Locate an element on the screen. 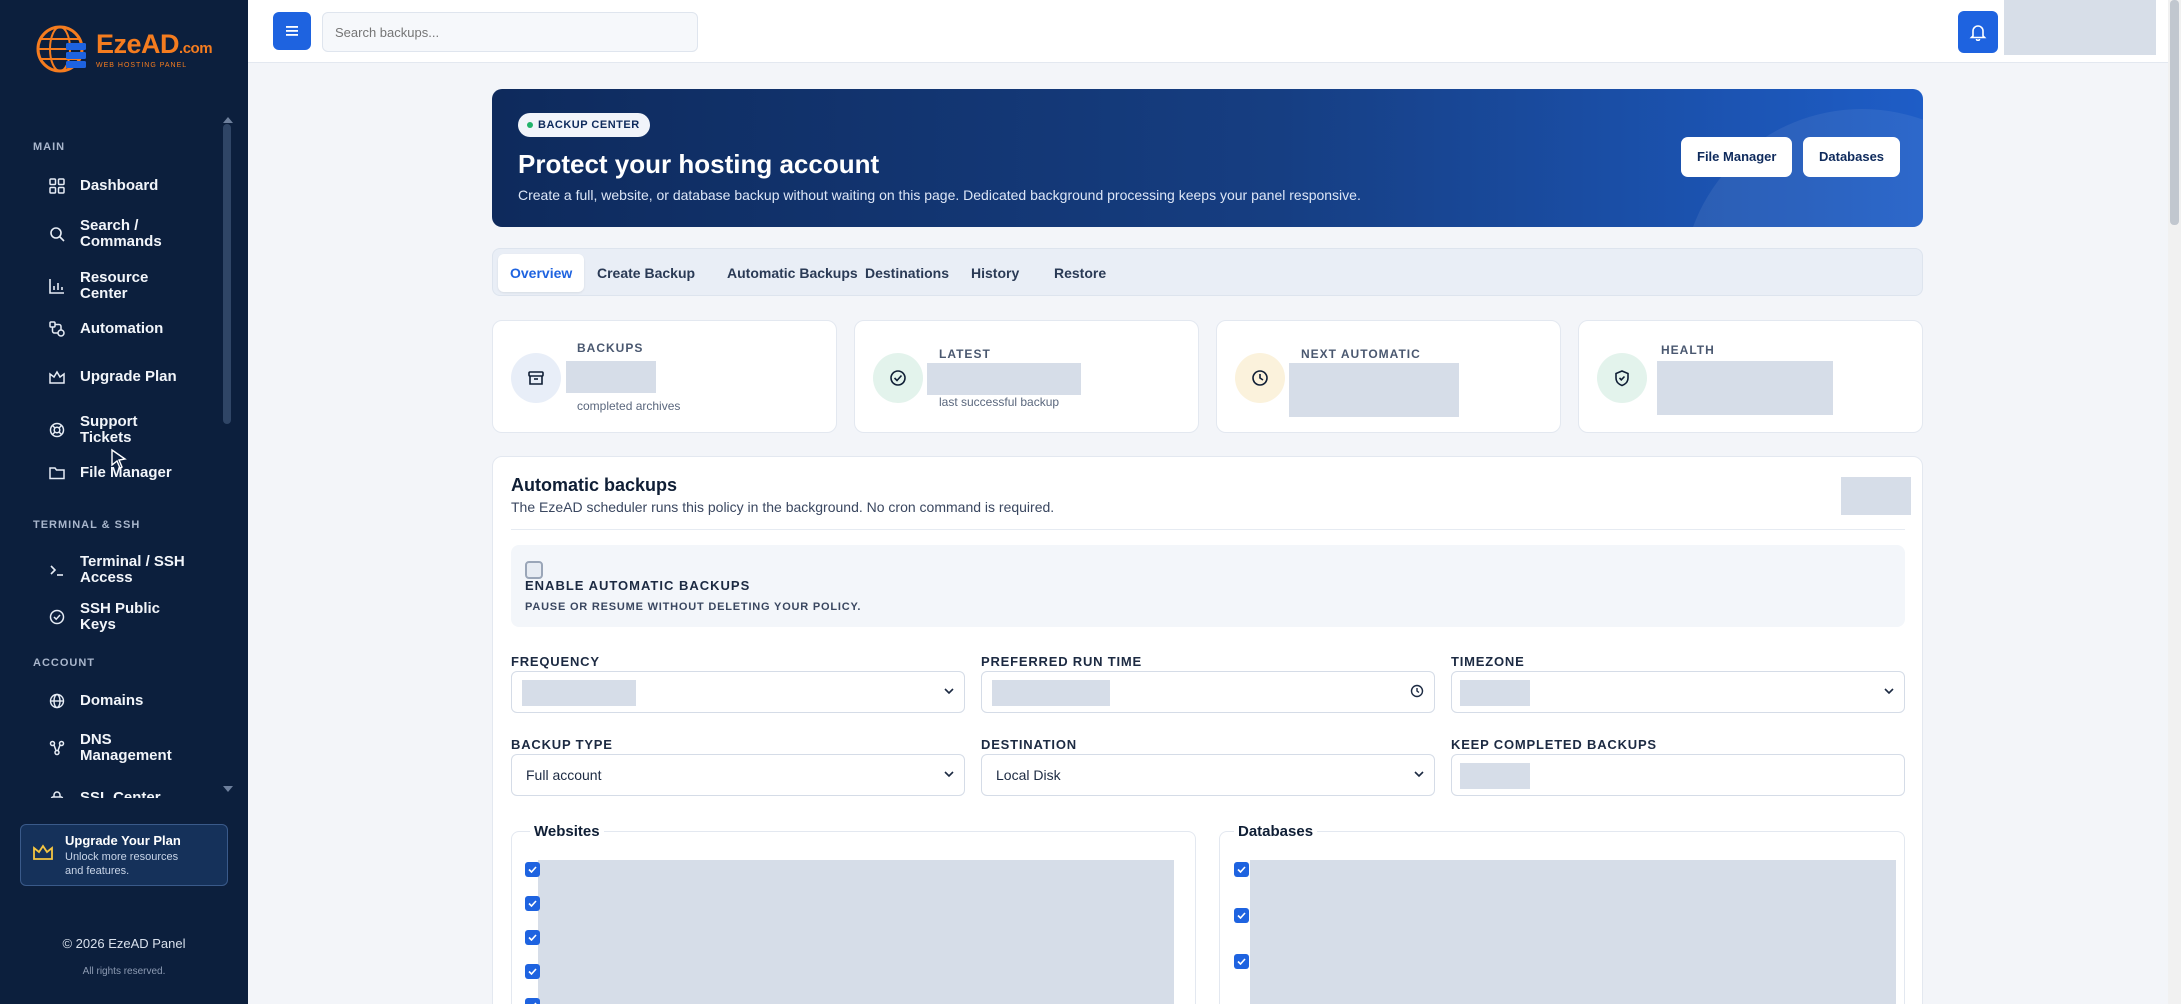 The width and height of the screenshot is (2181, 1004). tab-history: History is located at coordinates (995, 273).